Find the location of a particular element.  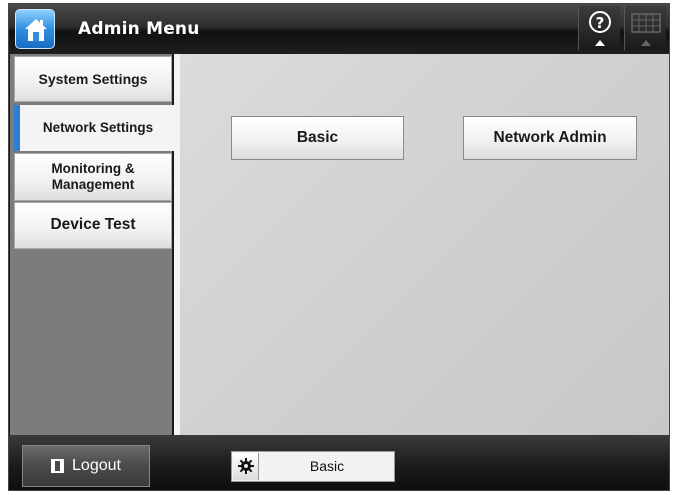

logout-button: Logout is located at coordinates (86, 466).